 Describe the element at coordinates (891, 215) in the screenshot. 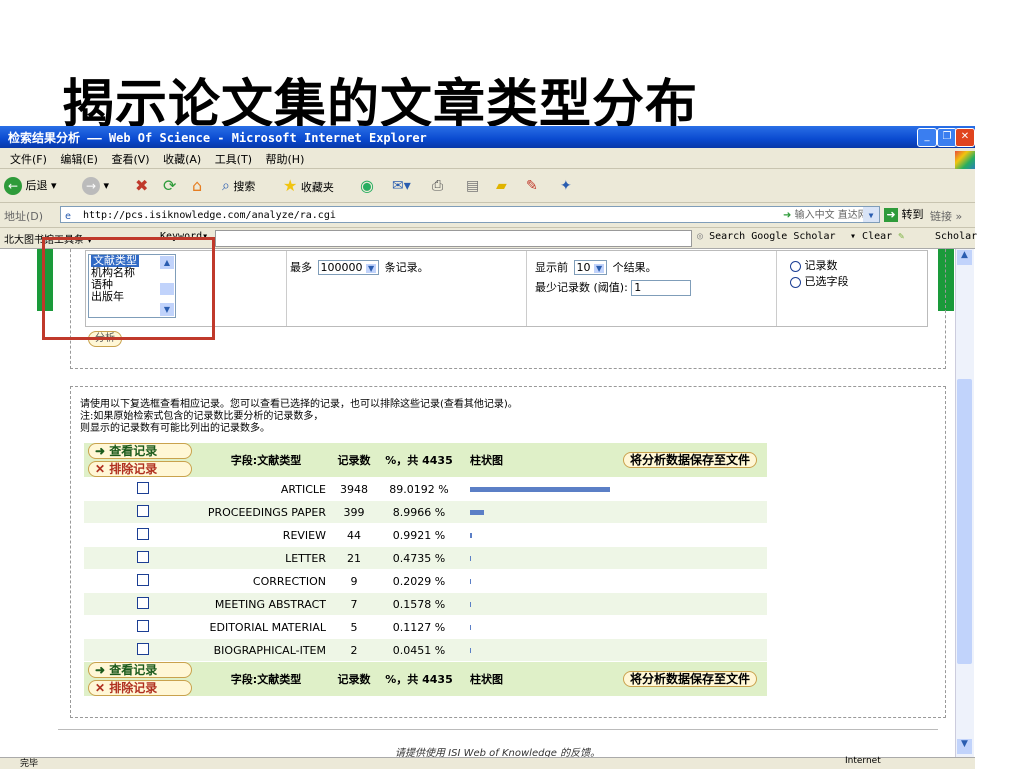

I see `go-arrow-icon: ➜` at that location.